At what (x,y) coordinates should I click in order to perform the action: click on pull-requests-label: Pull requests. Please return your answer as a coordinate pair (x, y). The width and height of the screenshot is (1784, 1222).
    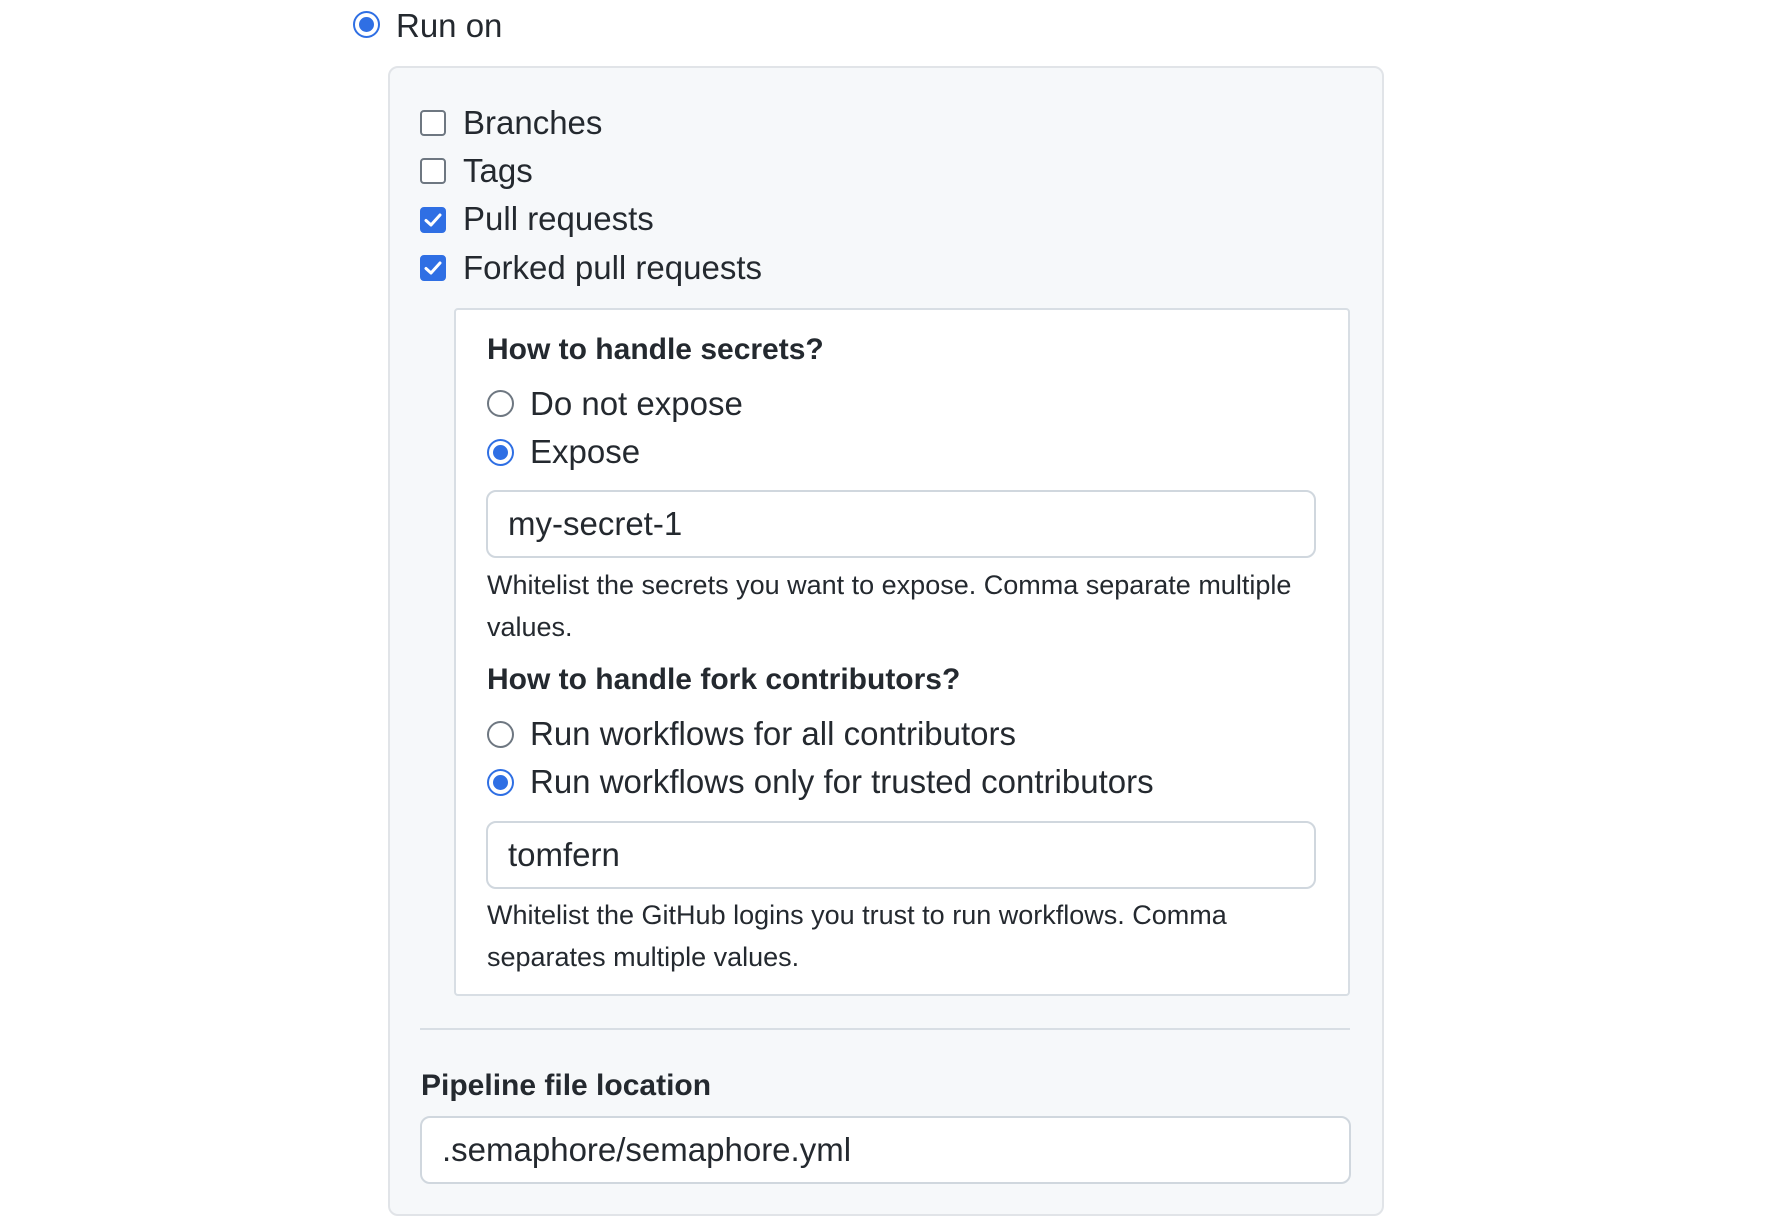
    Looking at the image, I should click on (558, 218).